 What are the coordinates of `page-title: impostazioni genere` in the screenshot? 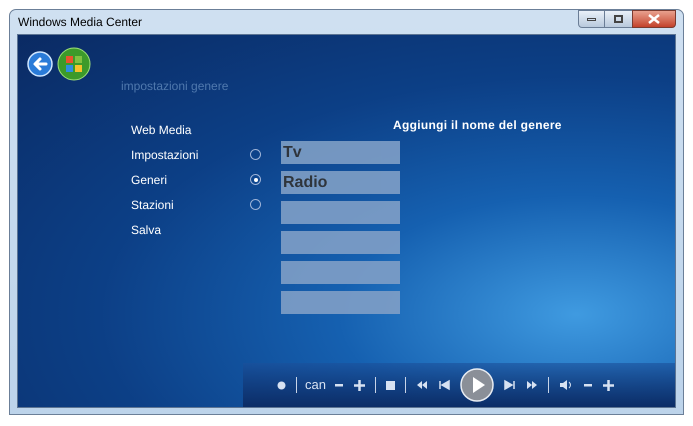 It's located at (174, 86).